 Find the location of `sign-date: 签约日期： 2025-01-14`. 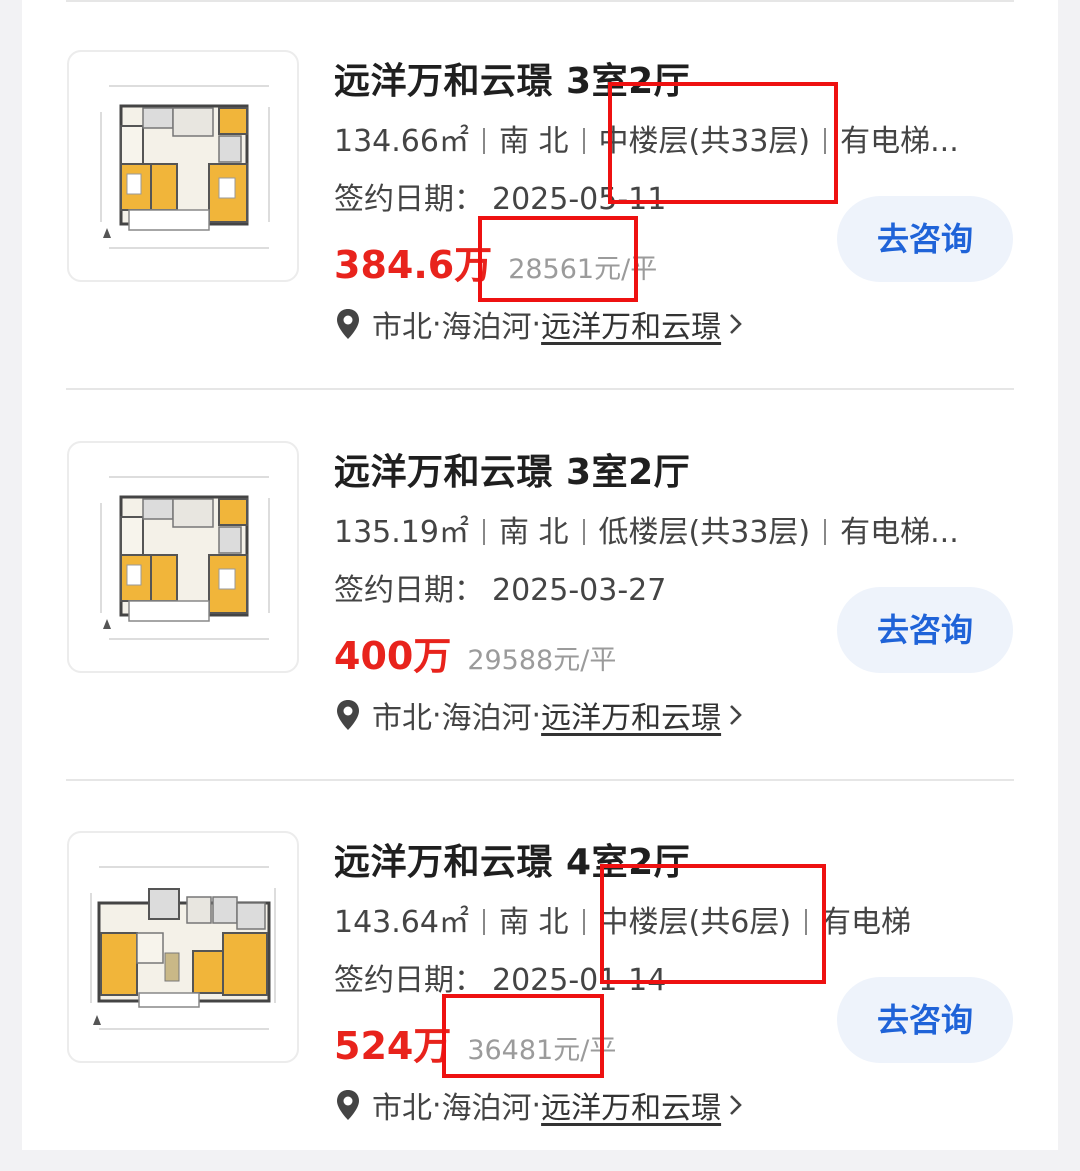

sign-date: 签约日期： 2025-01-14 is located at coordinates (500, 977).